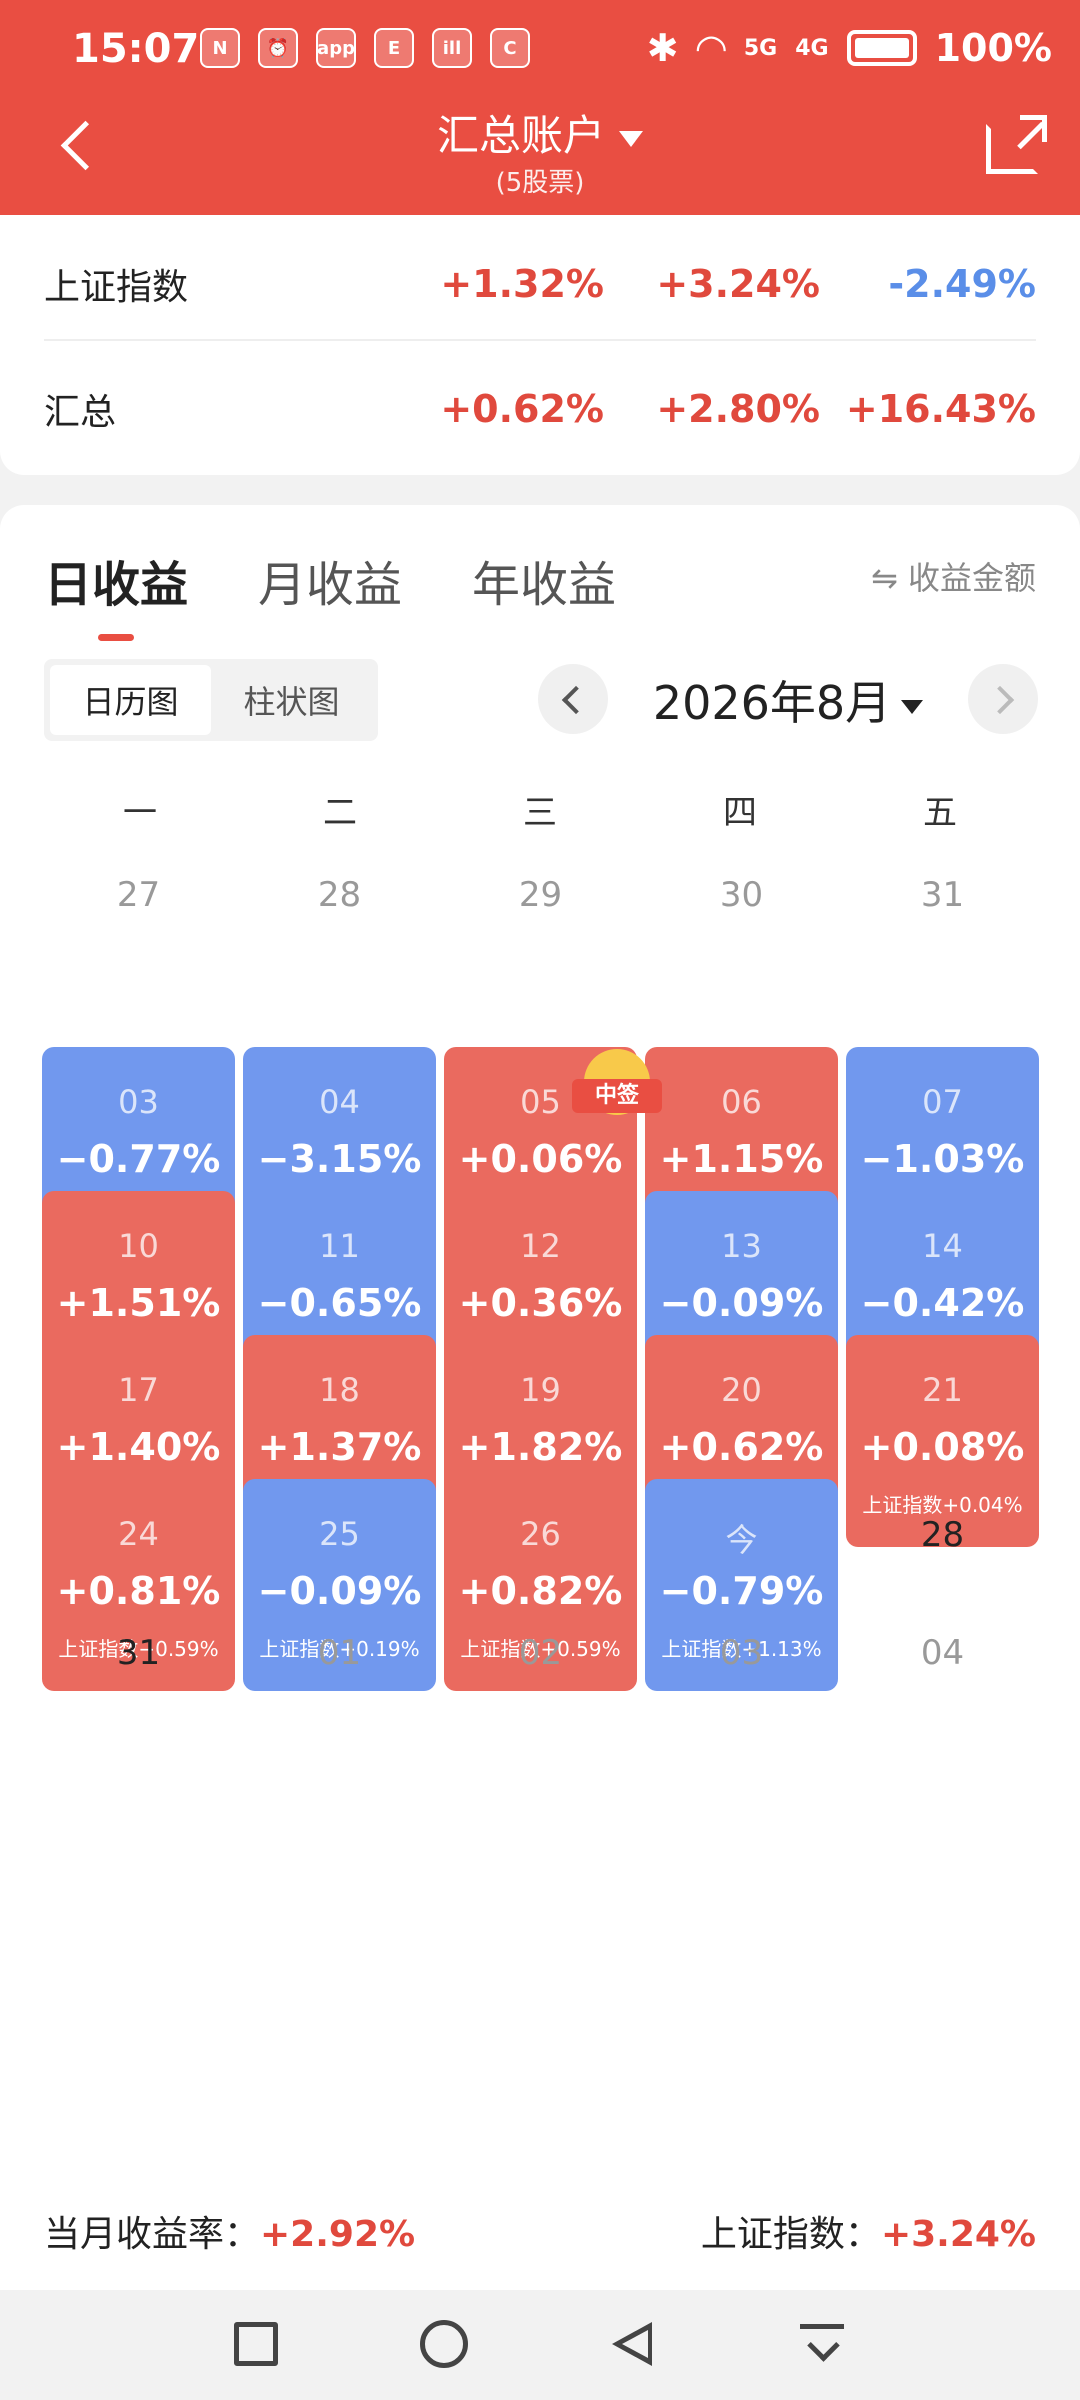 The width and height of the screenshot is (1080, 2400). What do you see at coordinates (338, 2234) in the screenshot?
I see `monthly-return-value: +2.92%` at bounding box center [338, 2234].